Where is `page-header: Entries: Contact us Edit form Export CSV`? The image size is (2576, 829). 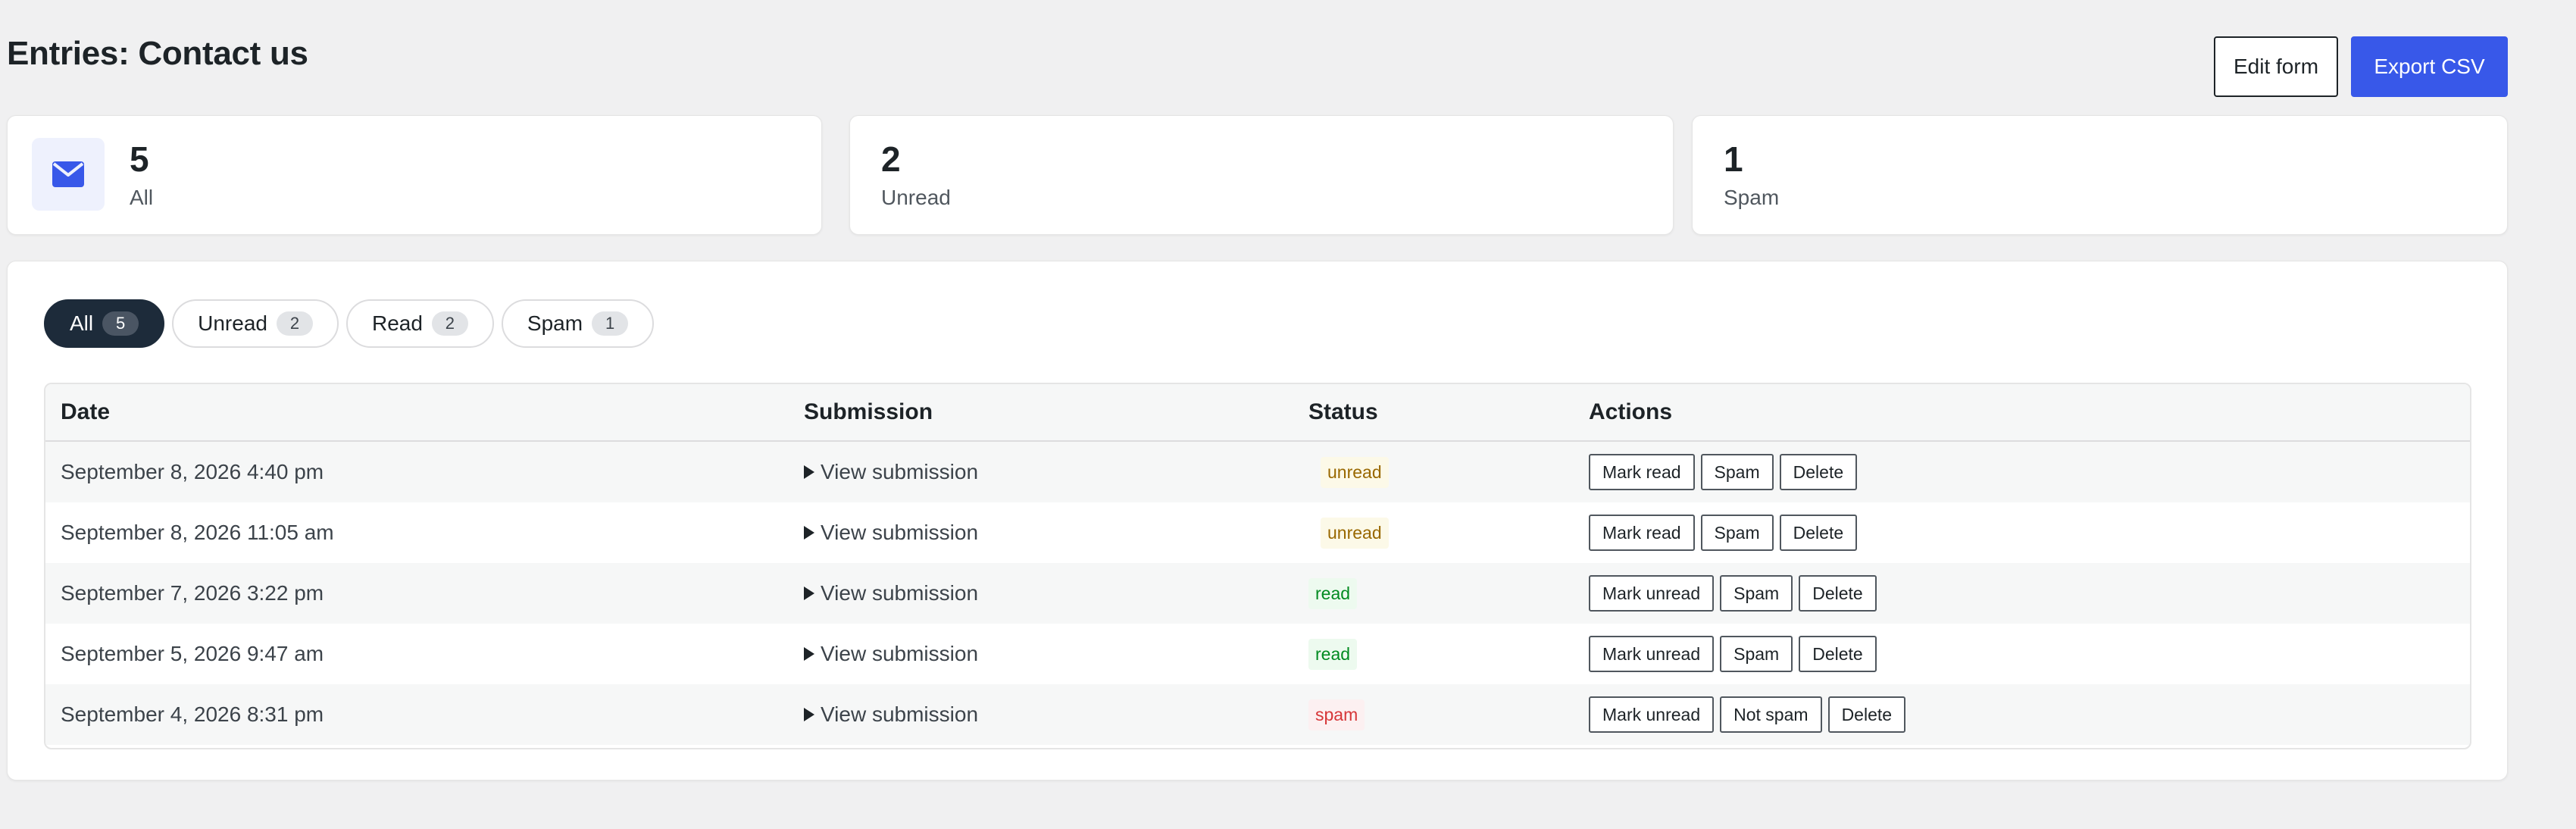 page-header: Entries: Contact us Edit form Export CSV is located at coordinates (1257, 67).